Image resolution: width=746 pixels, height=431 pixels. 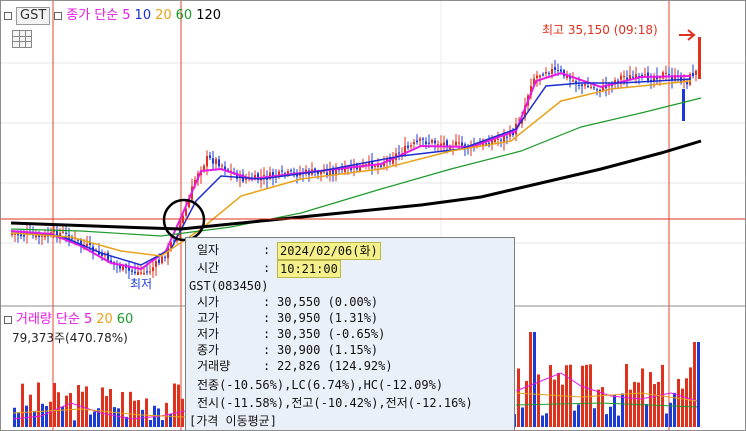 I want to click on volume-ma-label: 거래량 단순, so click(x=48, y=319).